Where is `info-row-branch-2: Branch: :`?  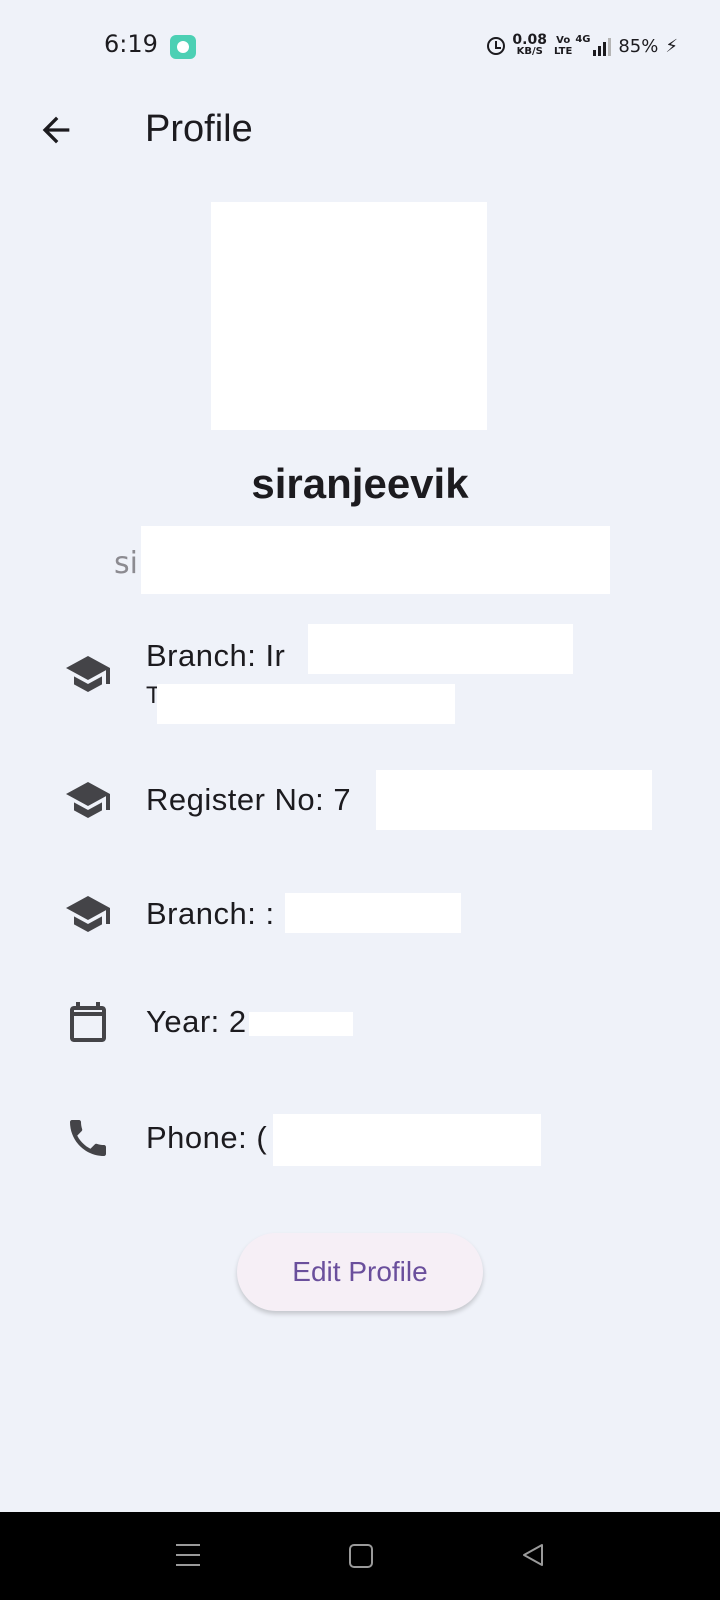 info-row-branch-2: Branch: : is located at coordinates (360, 915).